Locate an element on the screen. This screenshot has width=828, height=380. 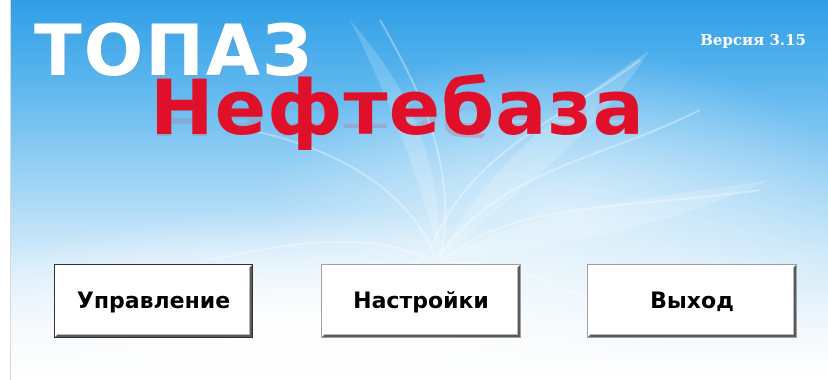
settings-button: Настройки is located at coordinates (421, 301).